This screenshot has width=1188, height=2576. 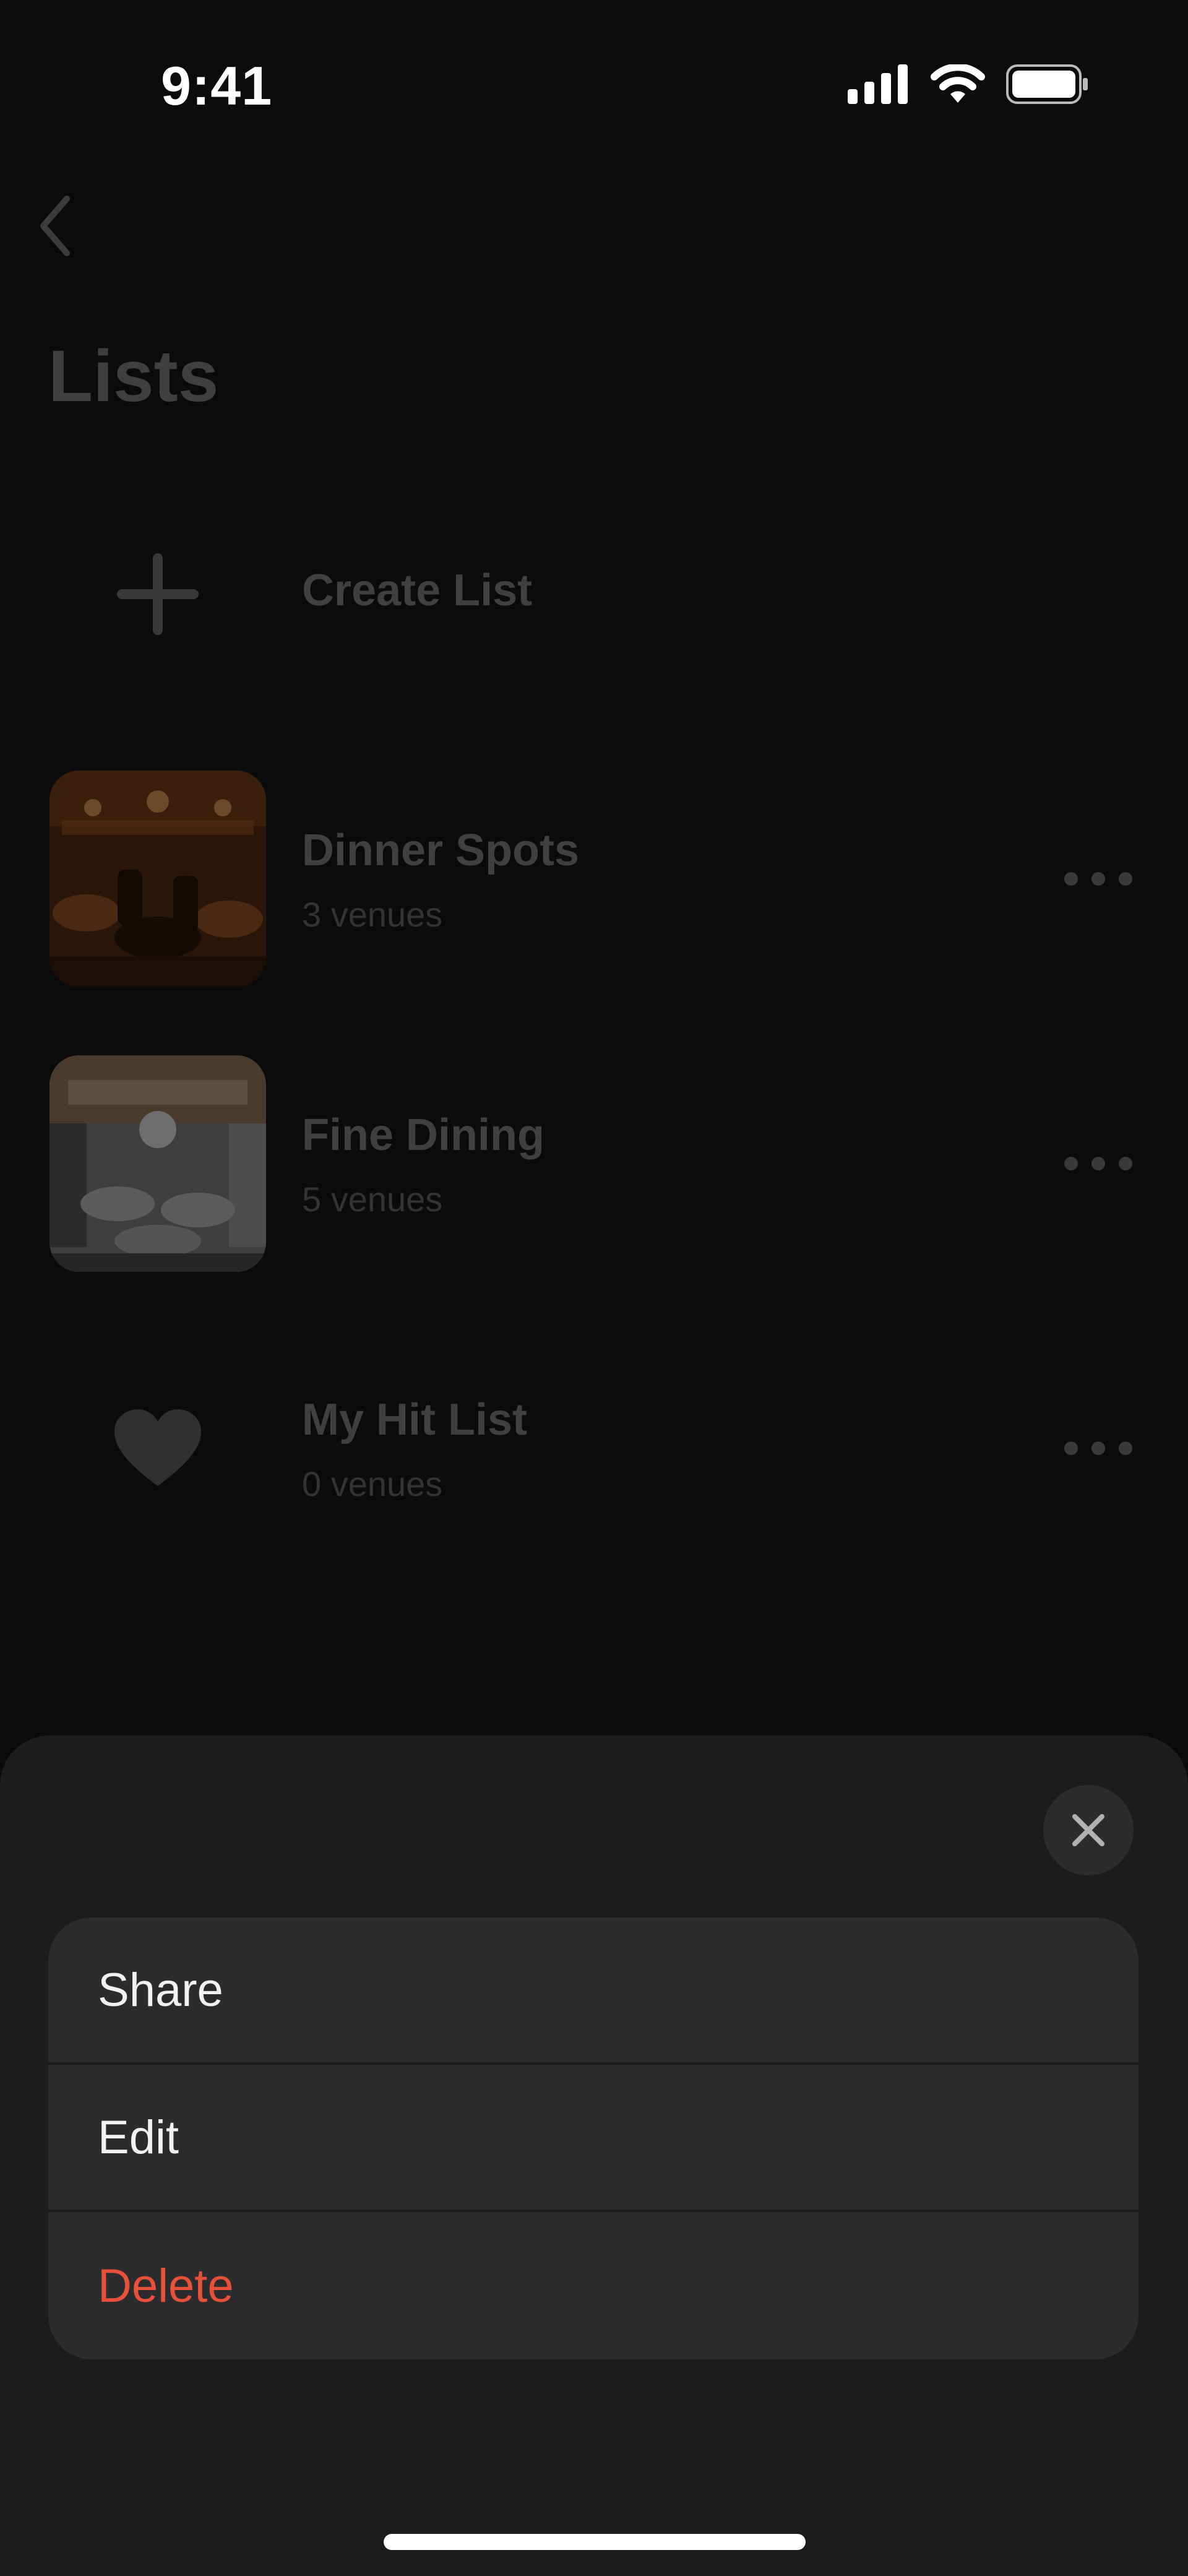 What do you see at coordinates (417, 590) in the screenshot?
I see `create-list-label: Create List` at bounding box center [417, 590].